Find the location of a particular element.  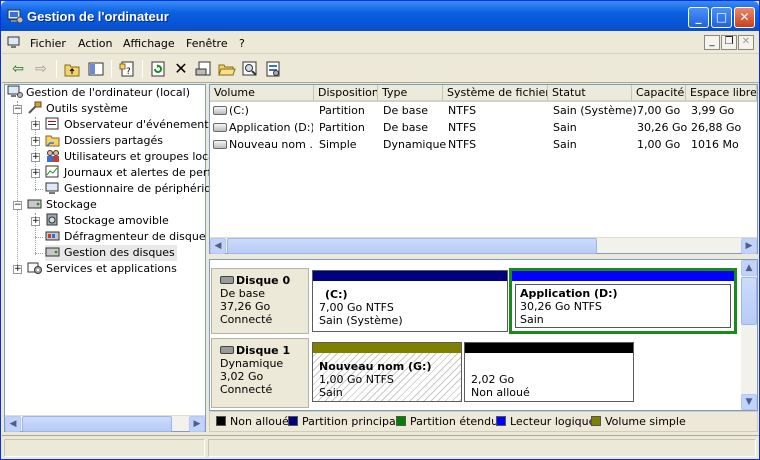

tree-item-services-apps: Services et applications is located at coordinates (102, 269).